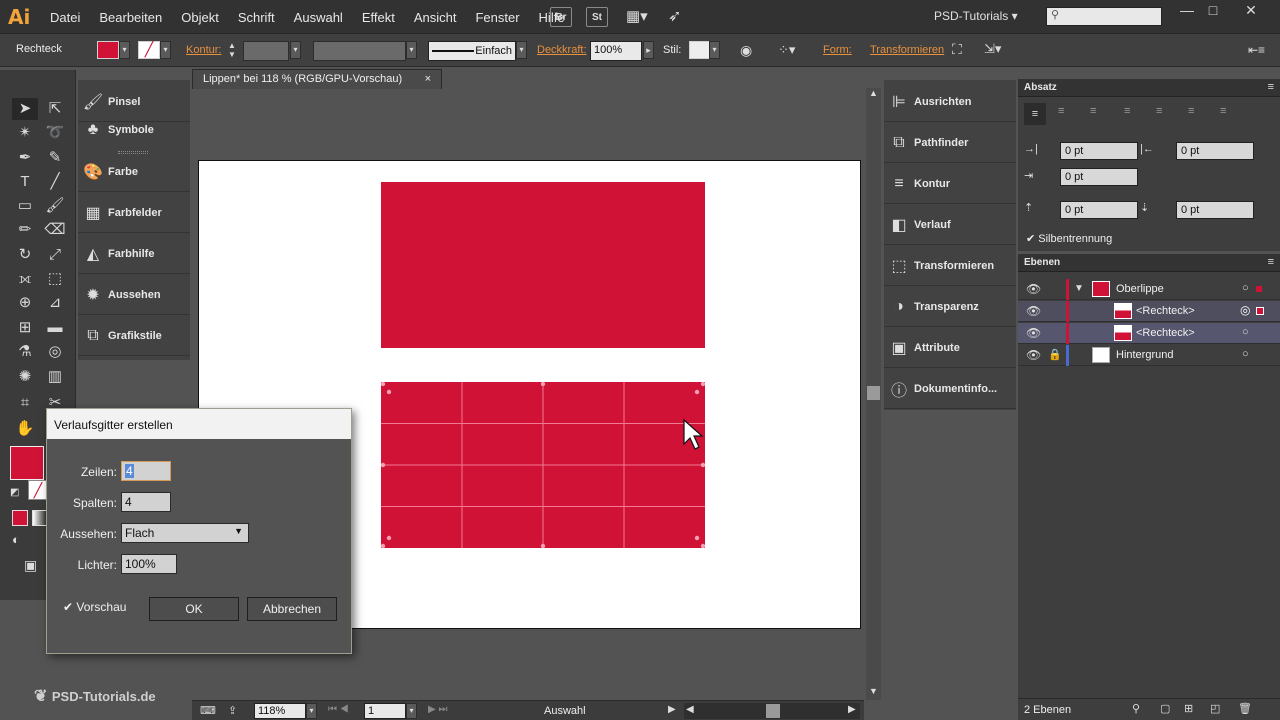 The image size is (1280, 720). I want to click on fill-dropdown-icon: ▾, so click(124, 50).